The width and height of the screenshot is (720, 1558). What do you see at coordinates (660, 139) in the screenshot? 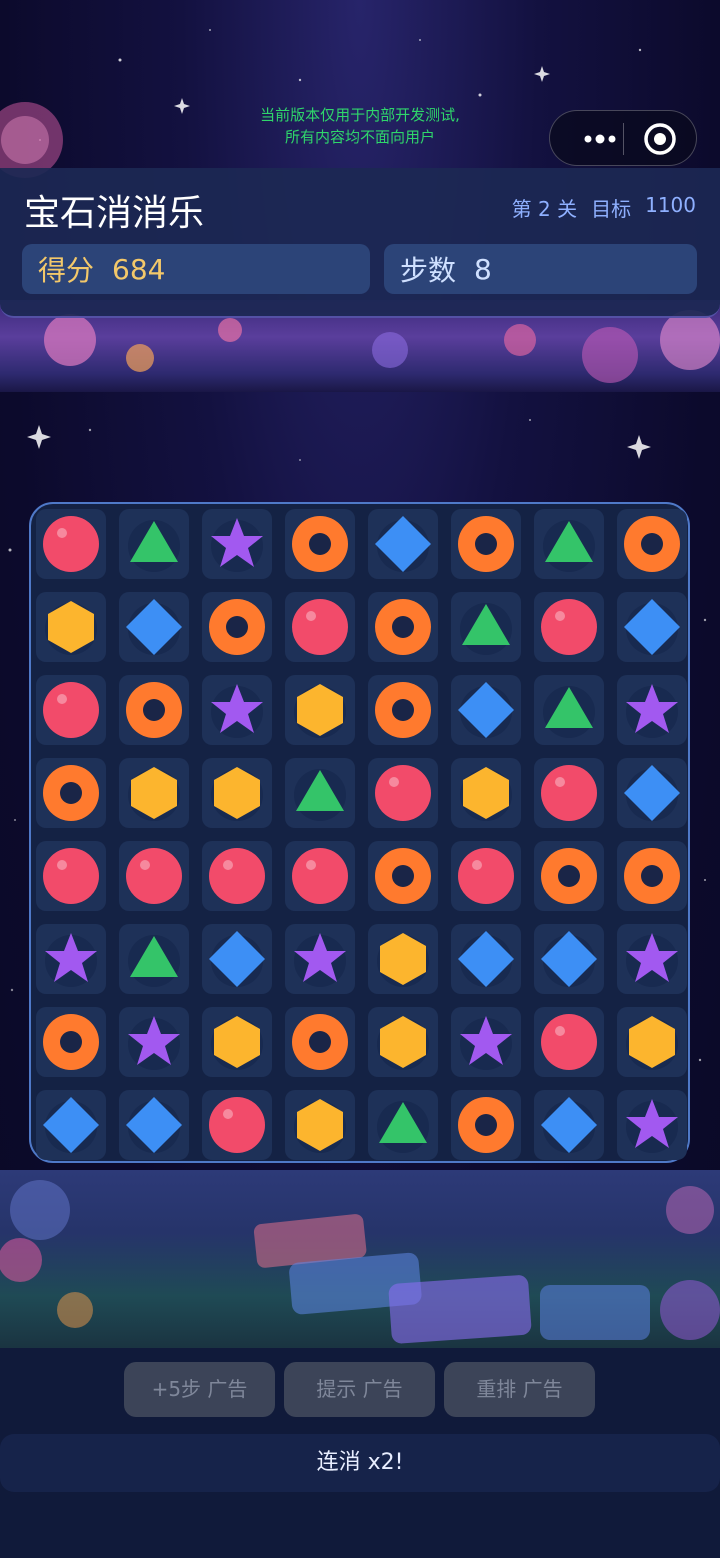
I see `close-icon` at bounding box center [660, 139].